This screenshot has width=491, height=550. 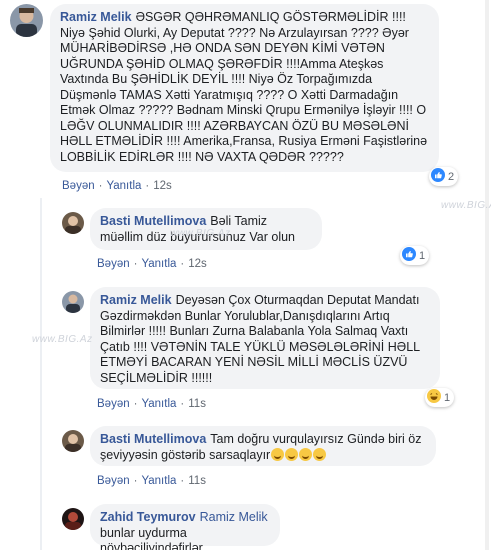 What do you see at coordinates (487, 275) in the screenshot?
I see `scroll-track` at bounding box center [487, 275].